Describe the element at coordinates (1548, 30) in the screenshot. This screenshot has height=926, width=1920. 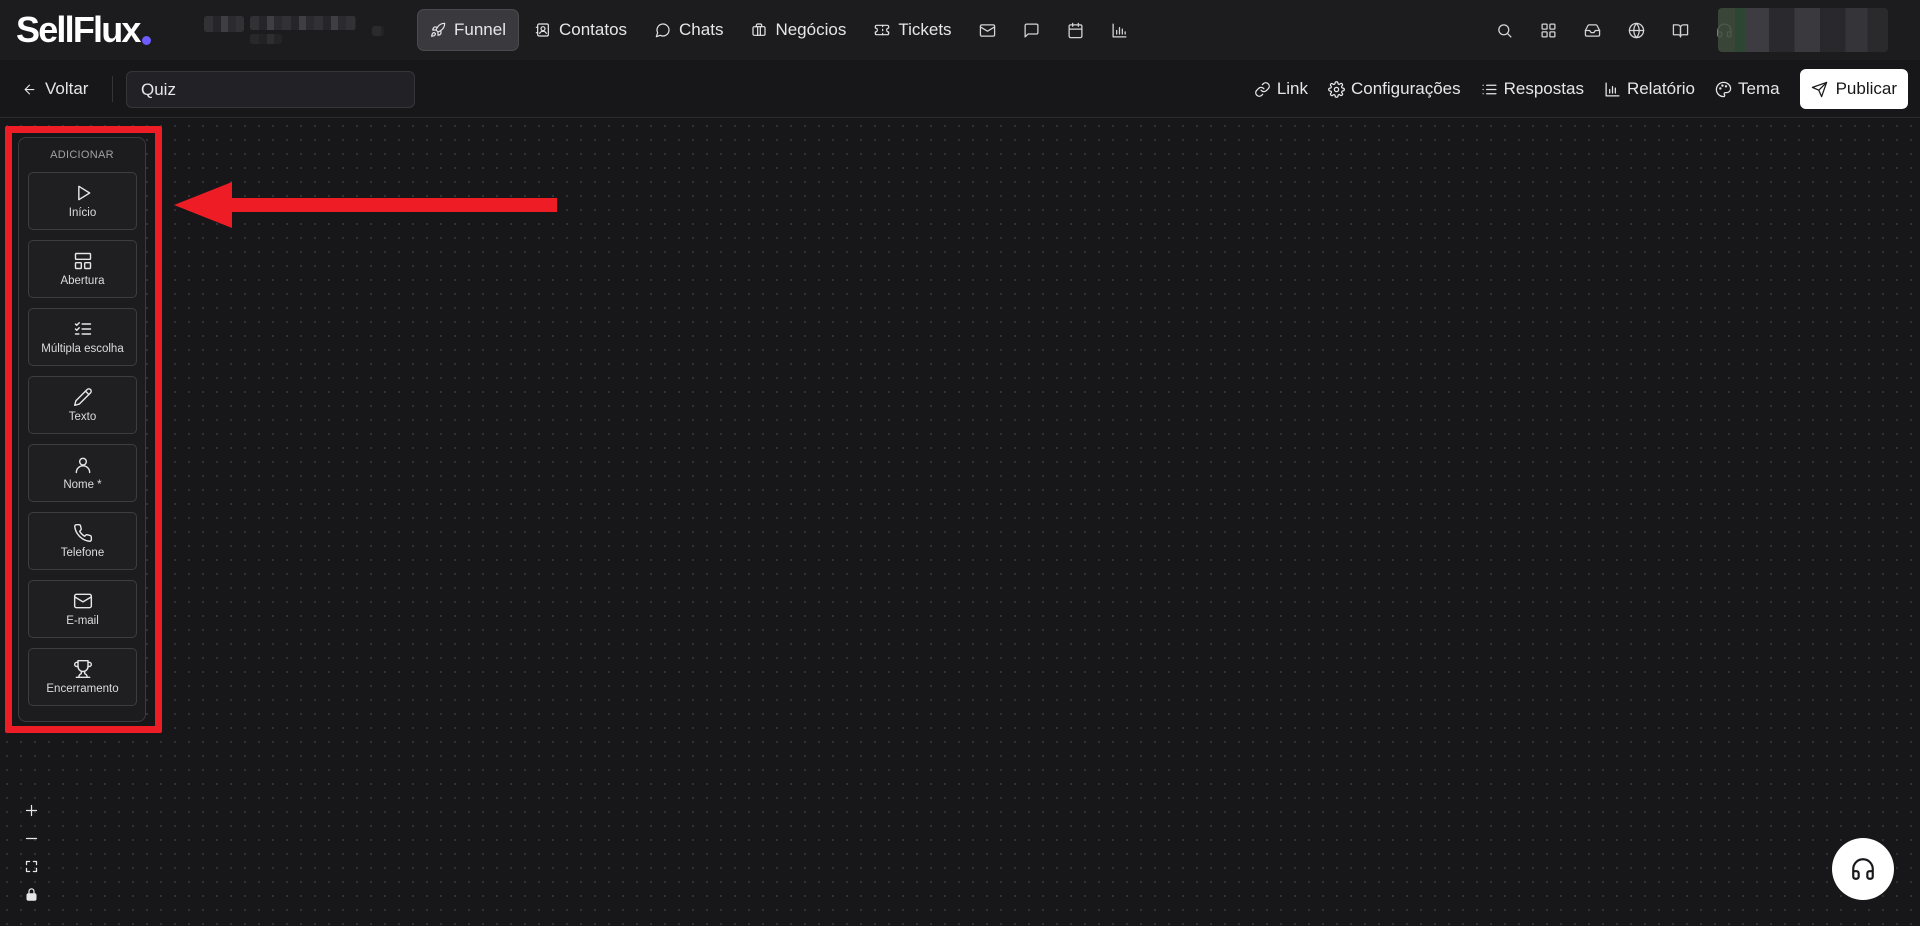
I see `apps-grid-icon` at that location.